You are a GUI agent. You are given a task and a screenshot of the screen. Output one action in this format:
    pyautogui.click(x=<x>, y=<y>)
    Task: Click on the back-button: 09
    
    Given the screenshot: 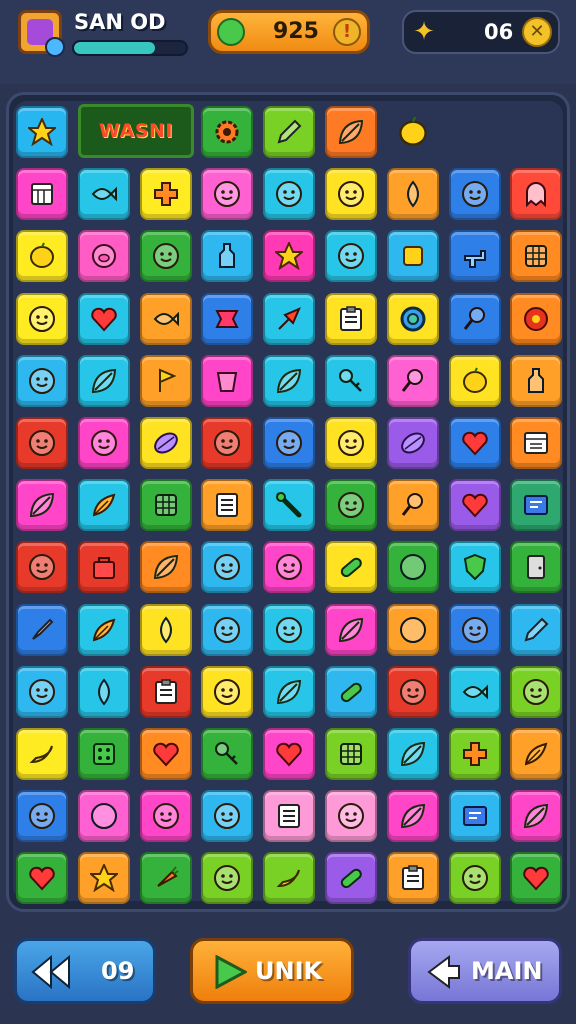 What is the action you would take?
    pyautogui.click(x=85, y=971)
    